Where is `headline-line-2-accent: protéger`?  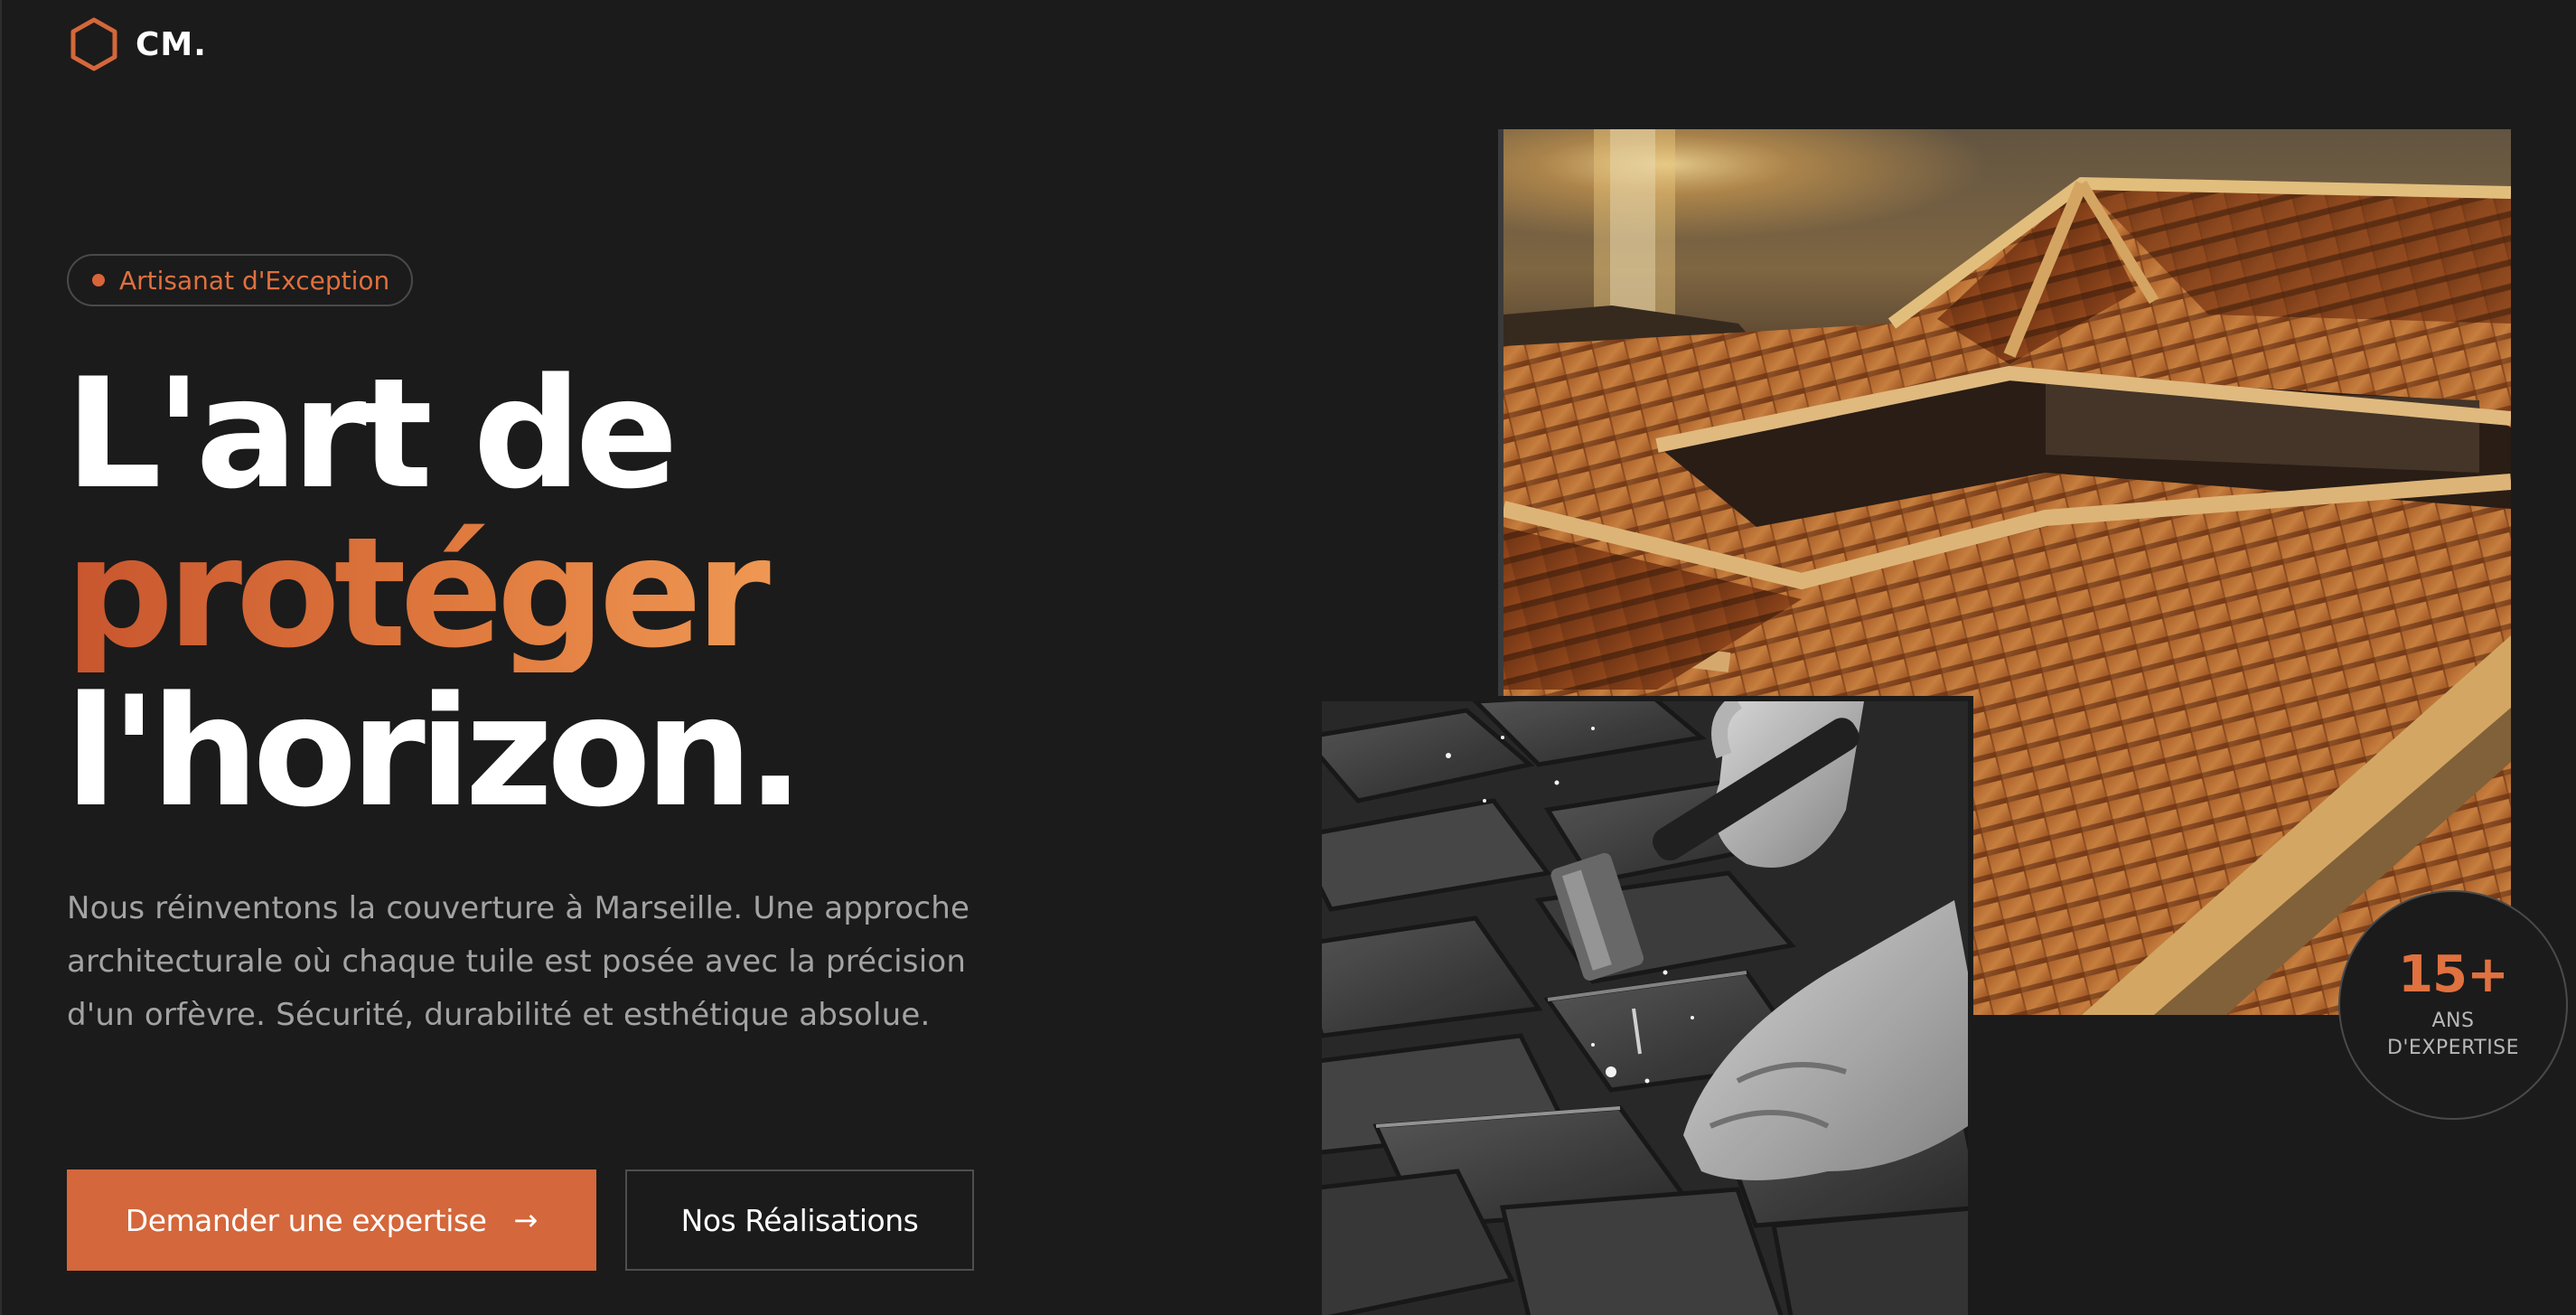 headline-line-2-accent: protéger is located at coordinates (431, 592).